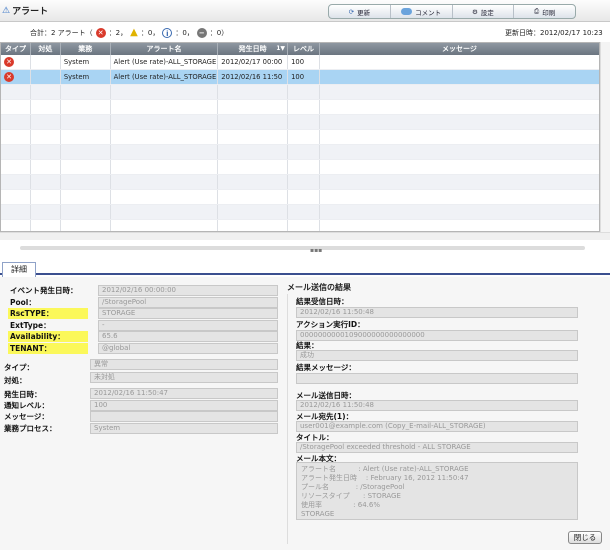 The height and width of the screenshot is (550, 610). Describe the element at coordinates (184, 377) in the screenshot. I see `handling-field: 未対処` at that location.